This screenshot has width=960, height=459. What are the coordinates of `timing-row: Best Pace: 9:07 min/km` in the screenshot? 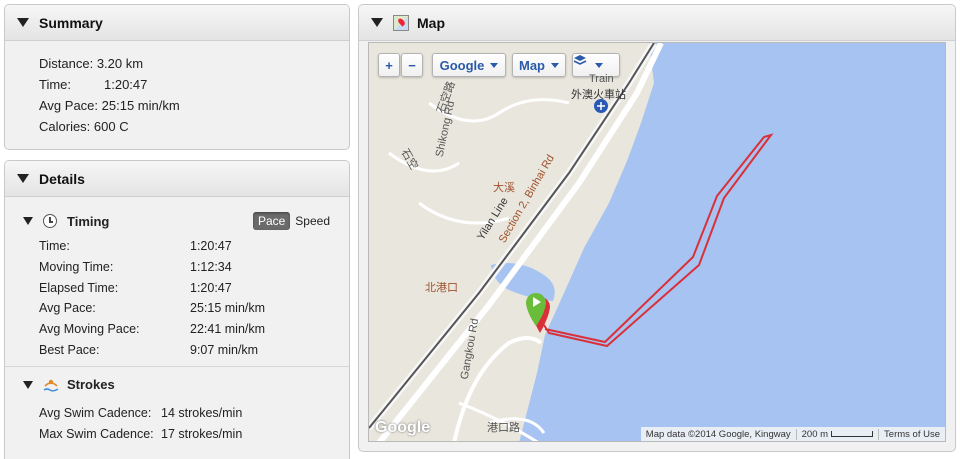 It's located at (194, 350).